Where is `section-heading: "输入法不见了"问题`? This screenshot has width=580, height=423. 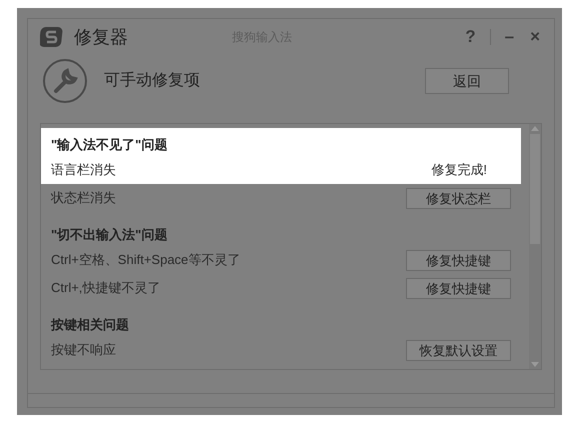
section-heading: "输入法不见了"问题 is located at coordinates (109, 145).